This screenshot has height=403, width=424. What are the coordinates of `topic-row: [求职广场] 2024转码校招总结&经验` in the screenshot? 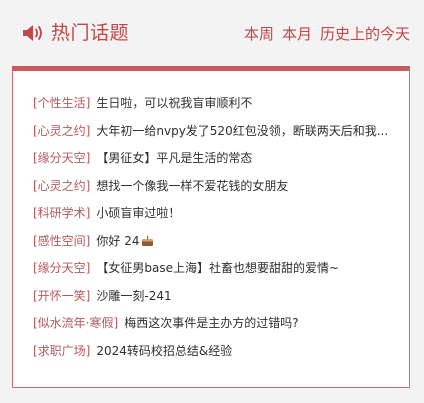 It's located at (217, 352).